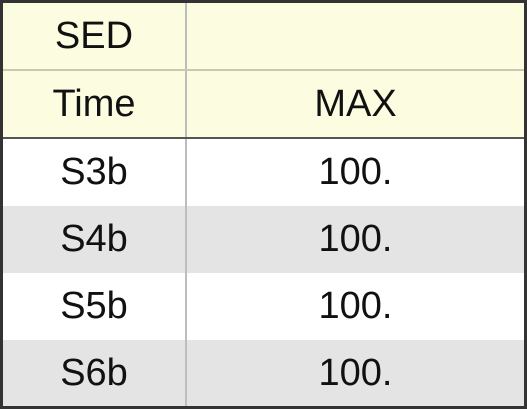 The height and width of the screenshot is (409, 527). What do you see at coordinates (95, 172) in the screenshot?
I see `time-cell: S3b` at bounding box center [95, 172].